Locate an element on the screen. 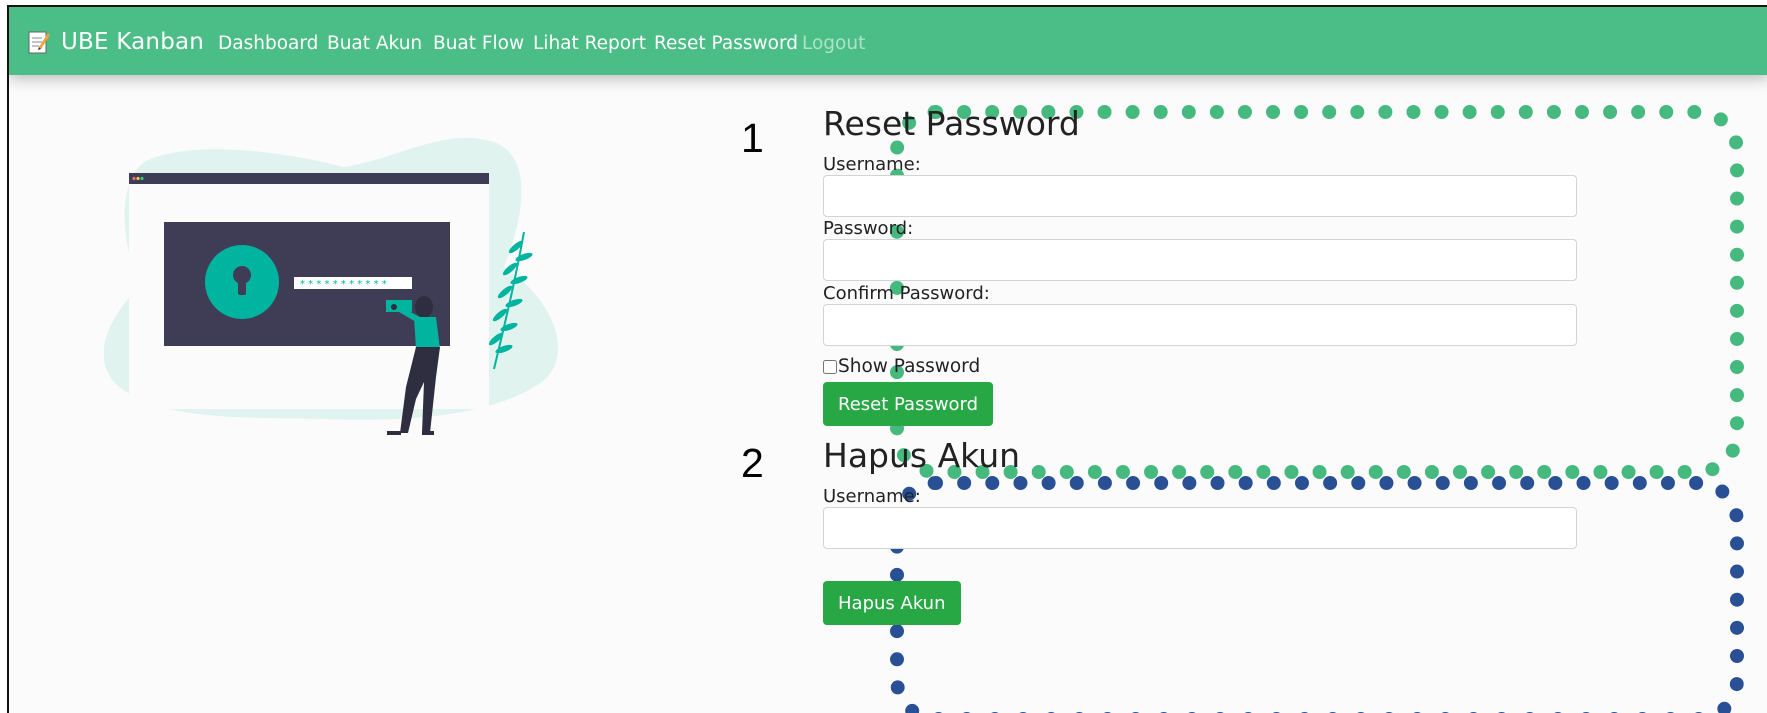  nav-buat-akun: Buat Akun is located at coordinates (374, 43).